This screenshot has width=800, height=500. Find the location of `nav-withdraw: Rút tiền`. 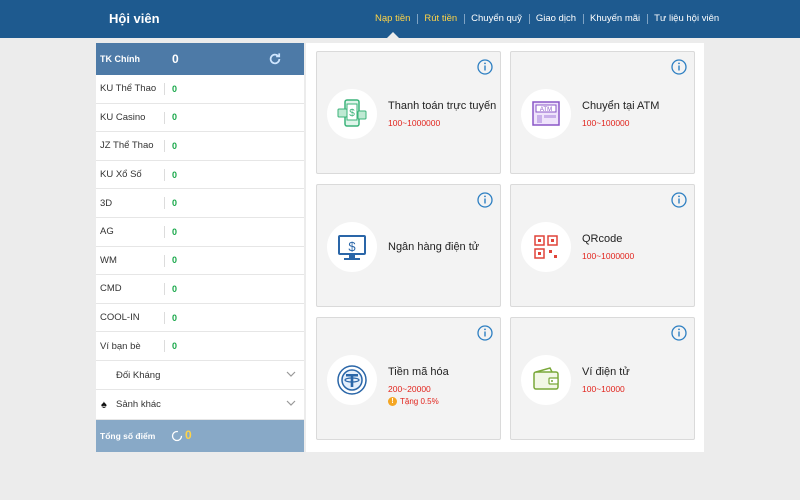

nav-withdraw: Rút tiền is located at coordinates (440, 19).